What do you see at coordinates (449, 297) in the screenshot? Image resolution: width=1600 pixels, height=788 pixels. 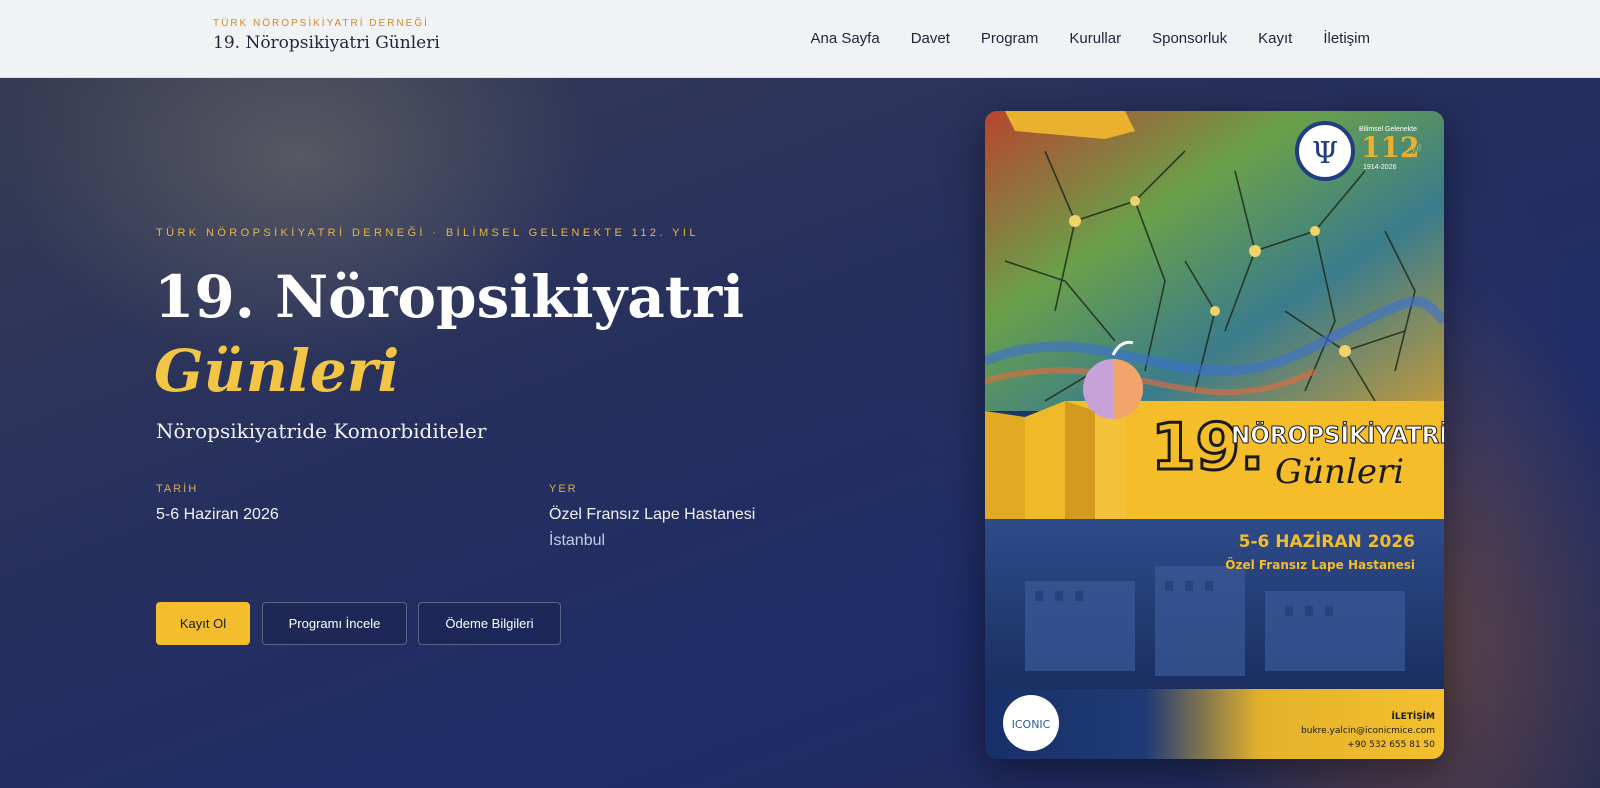 I see `hero-headline-line1: 19. Nöropsikiyatri` at bounding box center [449, 297].